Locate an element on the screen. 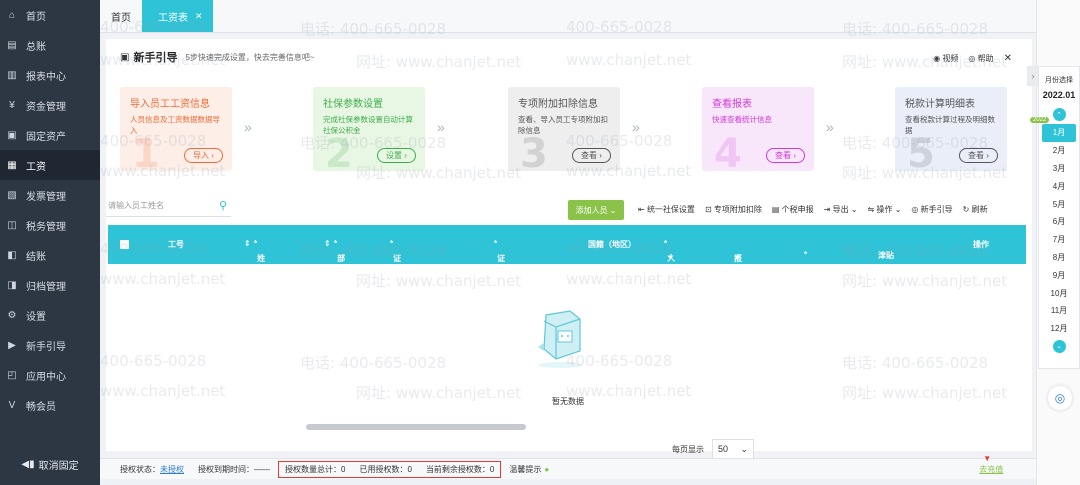 The image size is (1080, 485). month-list: 2022 1月 2月 3月 4月 5月 6月 7月 8月 9月 10月 11月 12月 is located at coordinates (1054, 227).